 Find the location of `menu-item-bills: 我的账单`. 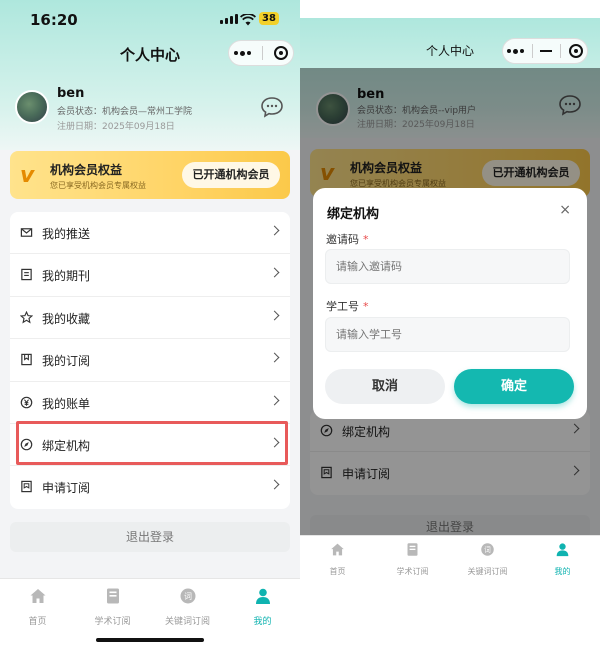

menu-item-bills: 我的账单 is located at coordinates (150, 403).